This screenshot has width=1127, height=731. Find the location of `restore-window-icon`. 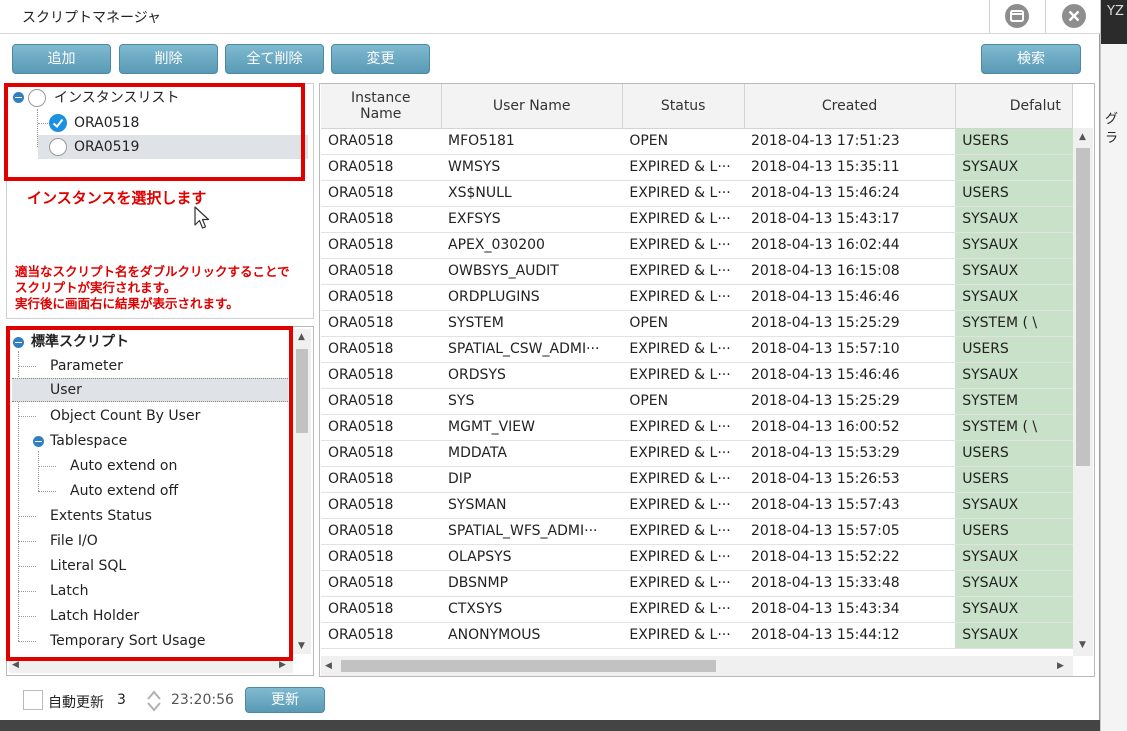

restore-window-icon is located at coordinates (1017, 16).